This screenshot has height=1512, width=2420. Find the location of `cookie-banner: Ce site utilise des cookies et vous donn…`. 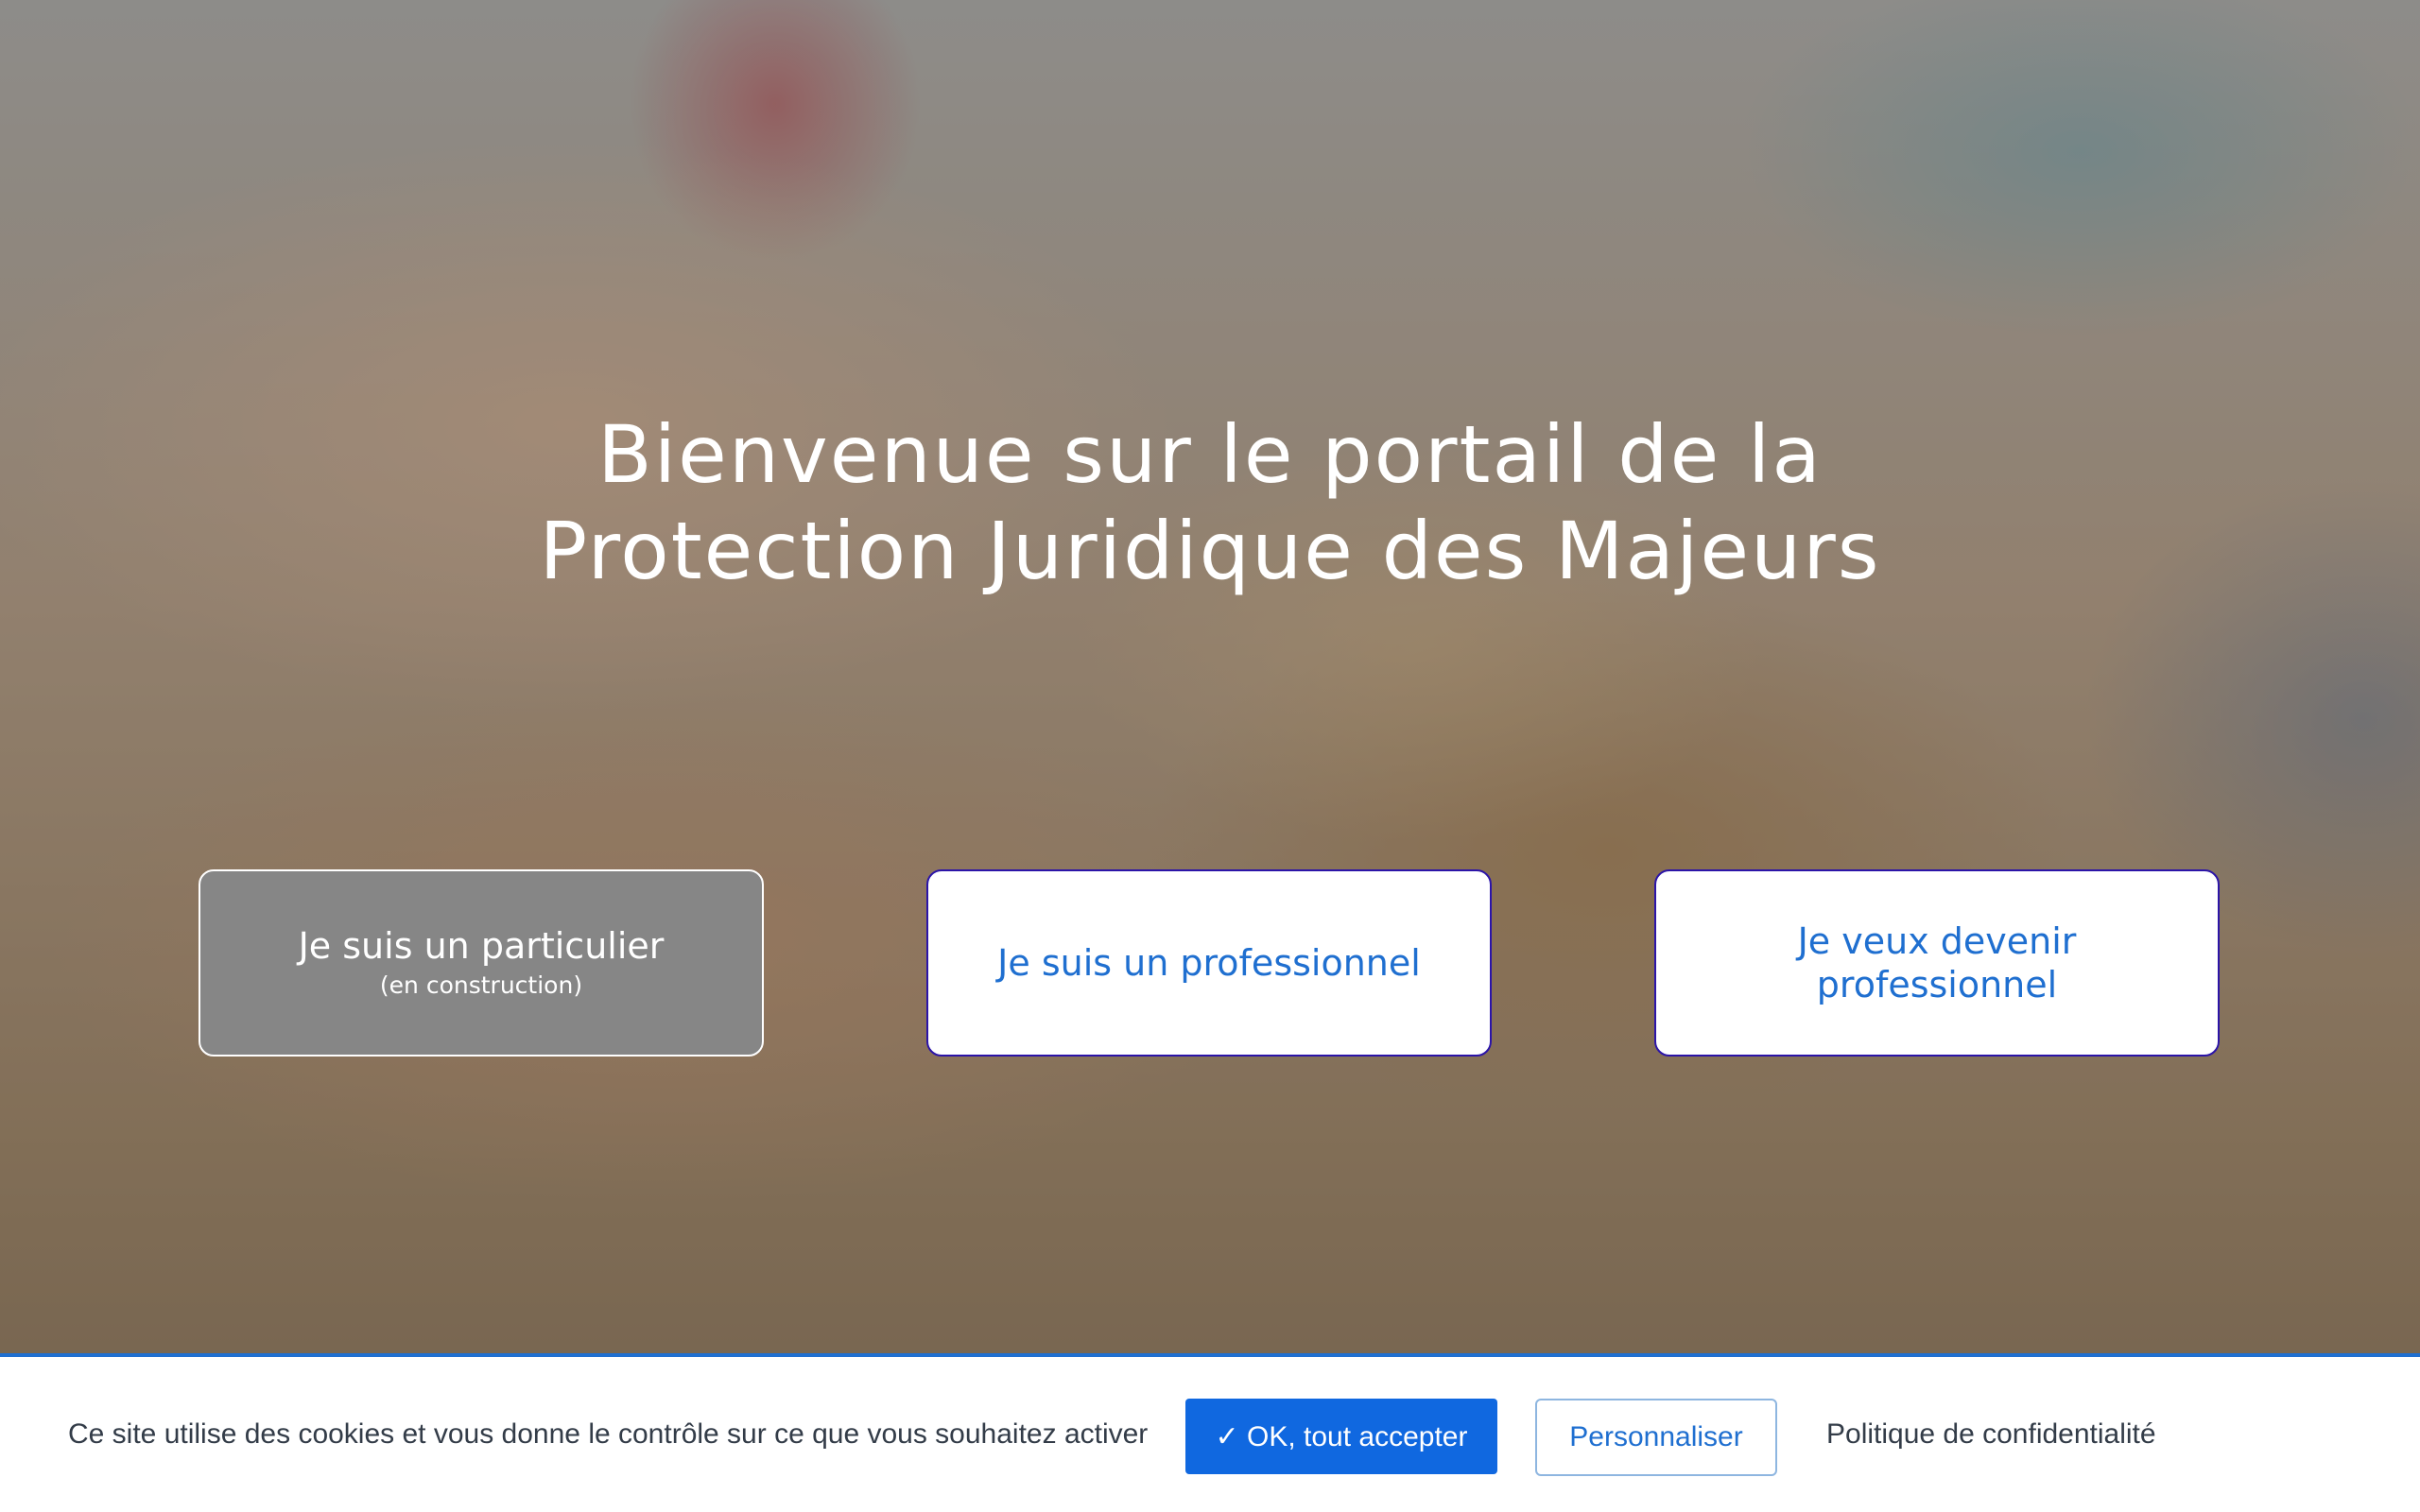

cookie-banner: Ce site utilise des cookies et vous donn… is located at coordinates (1210, 1432).